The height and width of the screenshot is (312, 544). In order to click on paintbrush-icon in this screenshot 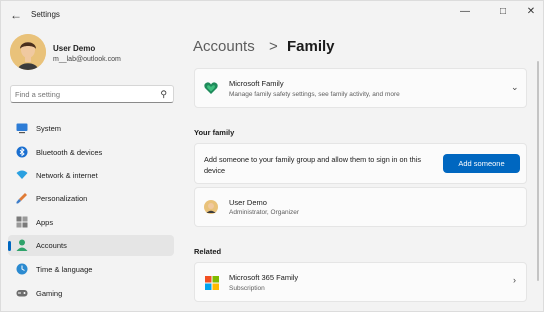, I will do `click(21, 198)`.